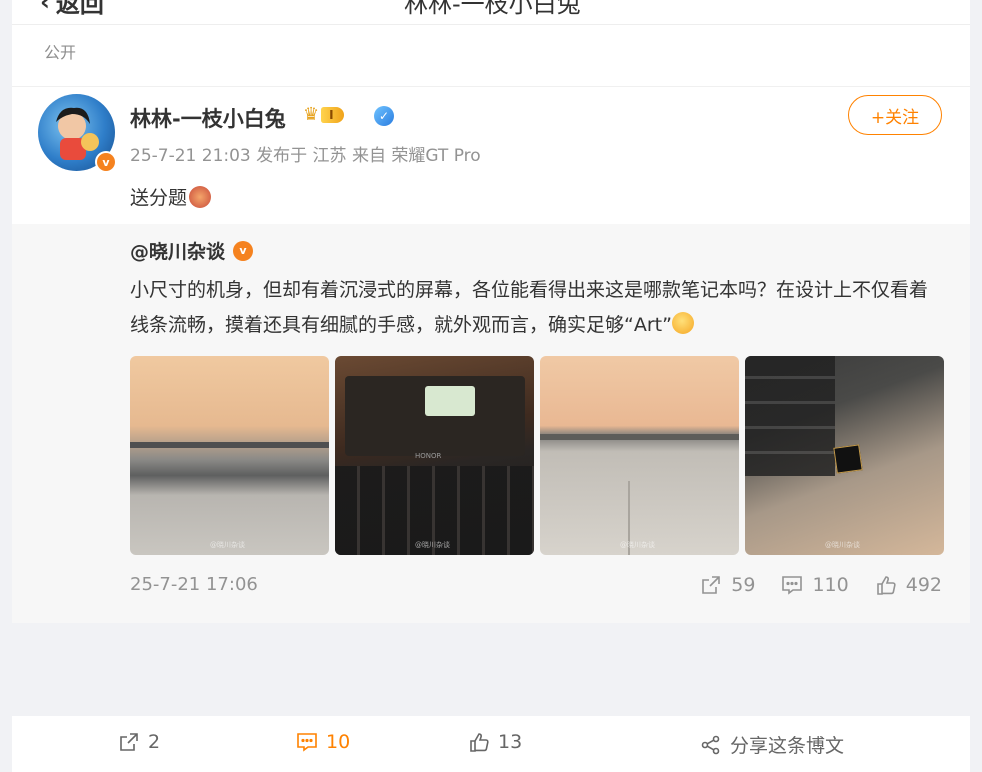  I want to click on divider, so click(491, 86).